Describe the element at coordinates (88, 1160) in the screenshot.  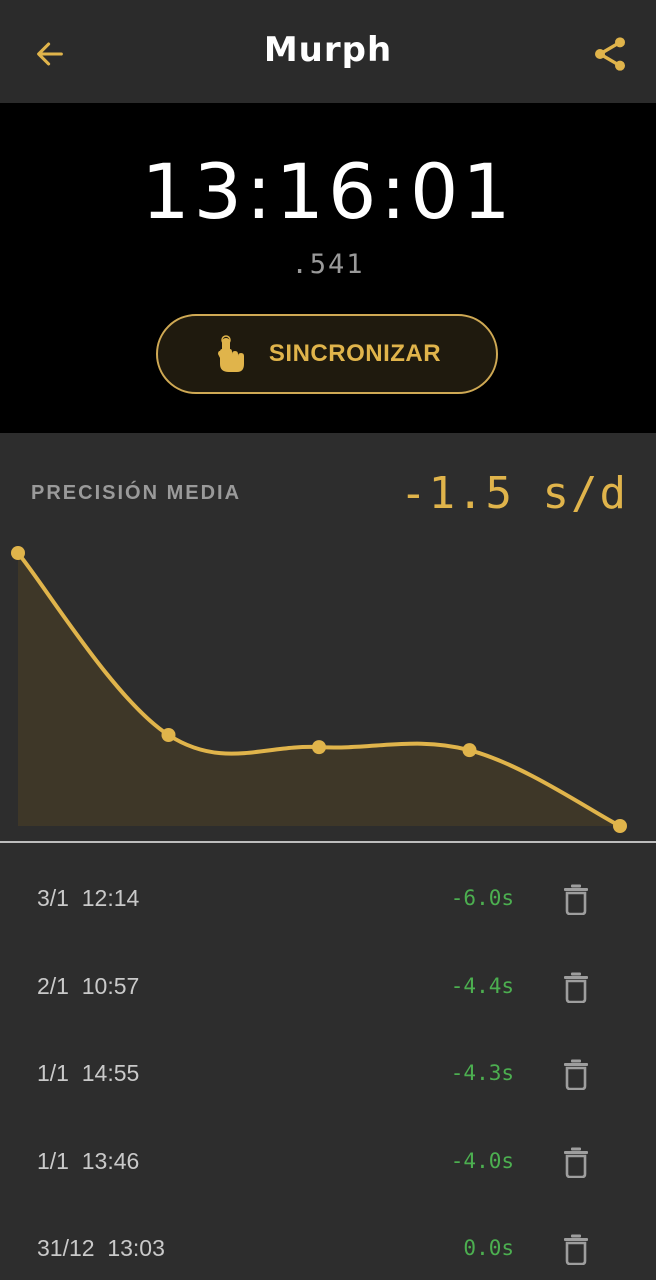
I see `entry-date: 1/1 13:46` at that location.